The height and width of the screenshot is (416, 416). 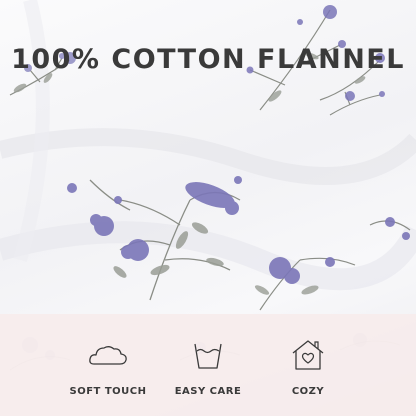 I want to click on headline-title: 100% COTTON FLANNEL, so click(x=208, y=59).